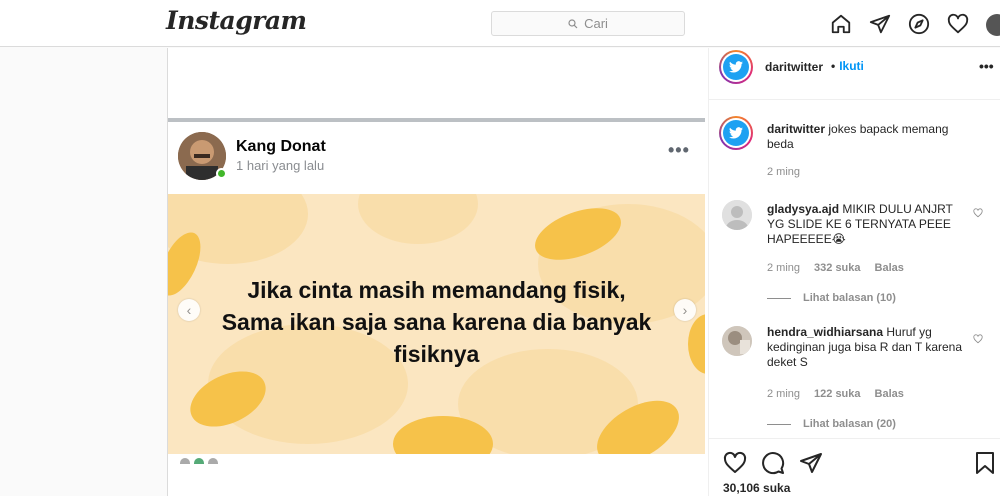 The width and height of the screenshot is (1000, 496). Describe the element at coordinates (849, 298) in the screenshot. I see `view-replies-label: Lihat balasan (10)` at that location.